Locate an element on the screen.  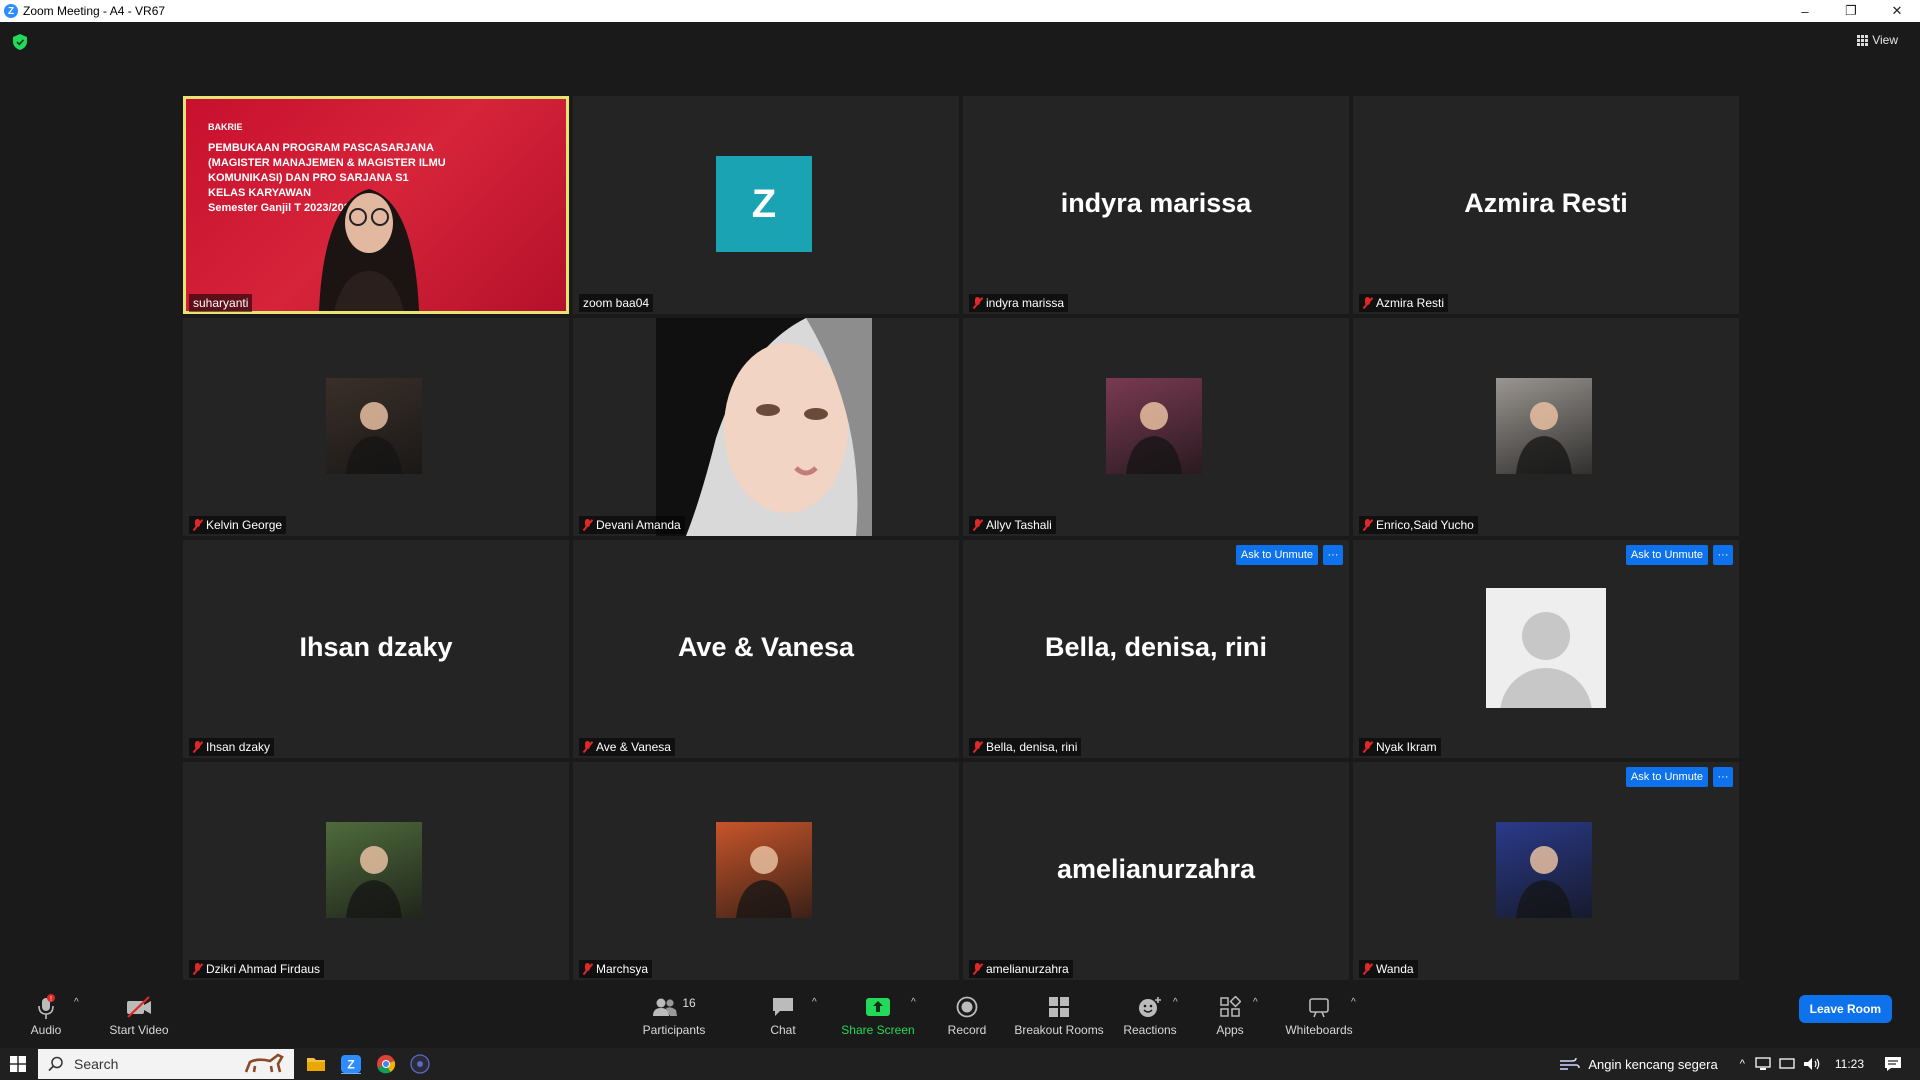
zoom-logo-icon: Z is located at coordinates (11, 11).